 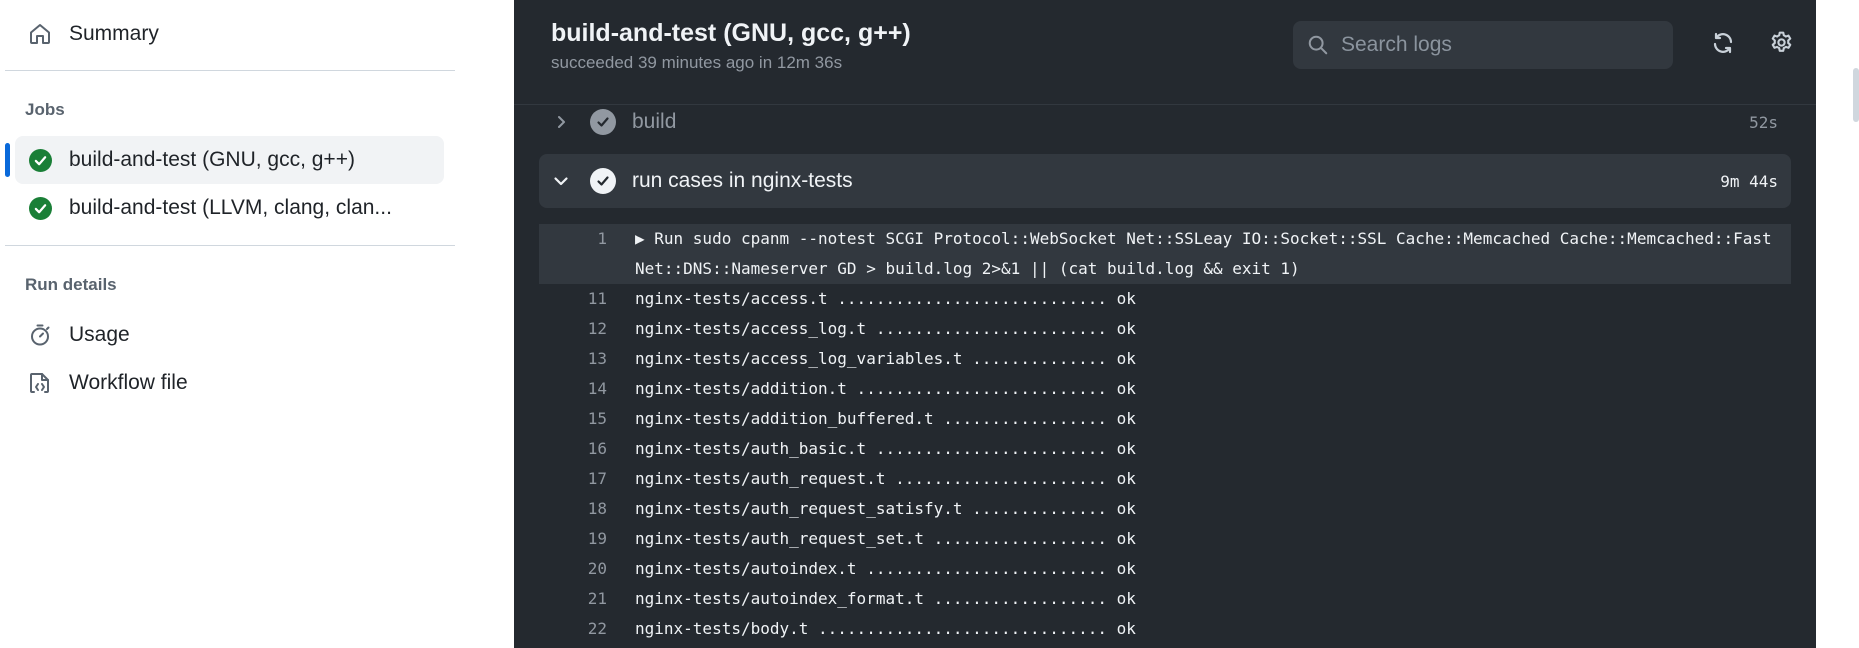 I want to click on refresh-button, so click(x=1723, y=45).